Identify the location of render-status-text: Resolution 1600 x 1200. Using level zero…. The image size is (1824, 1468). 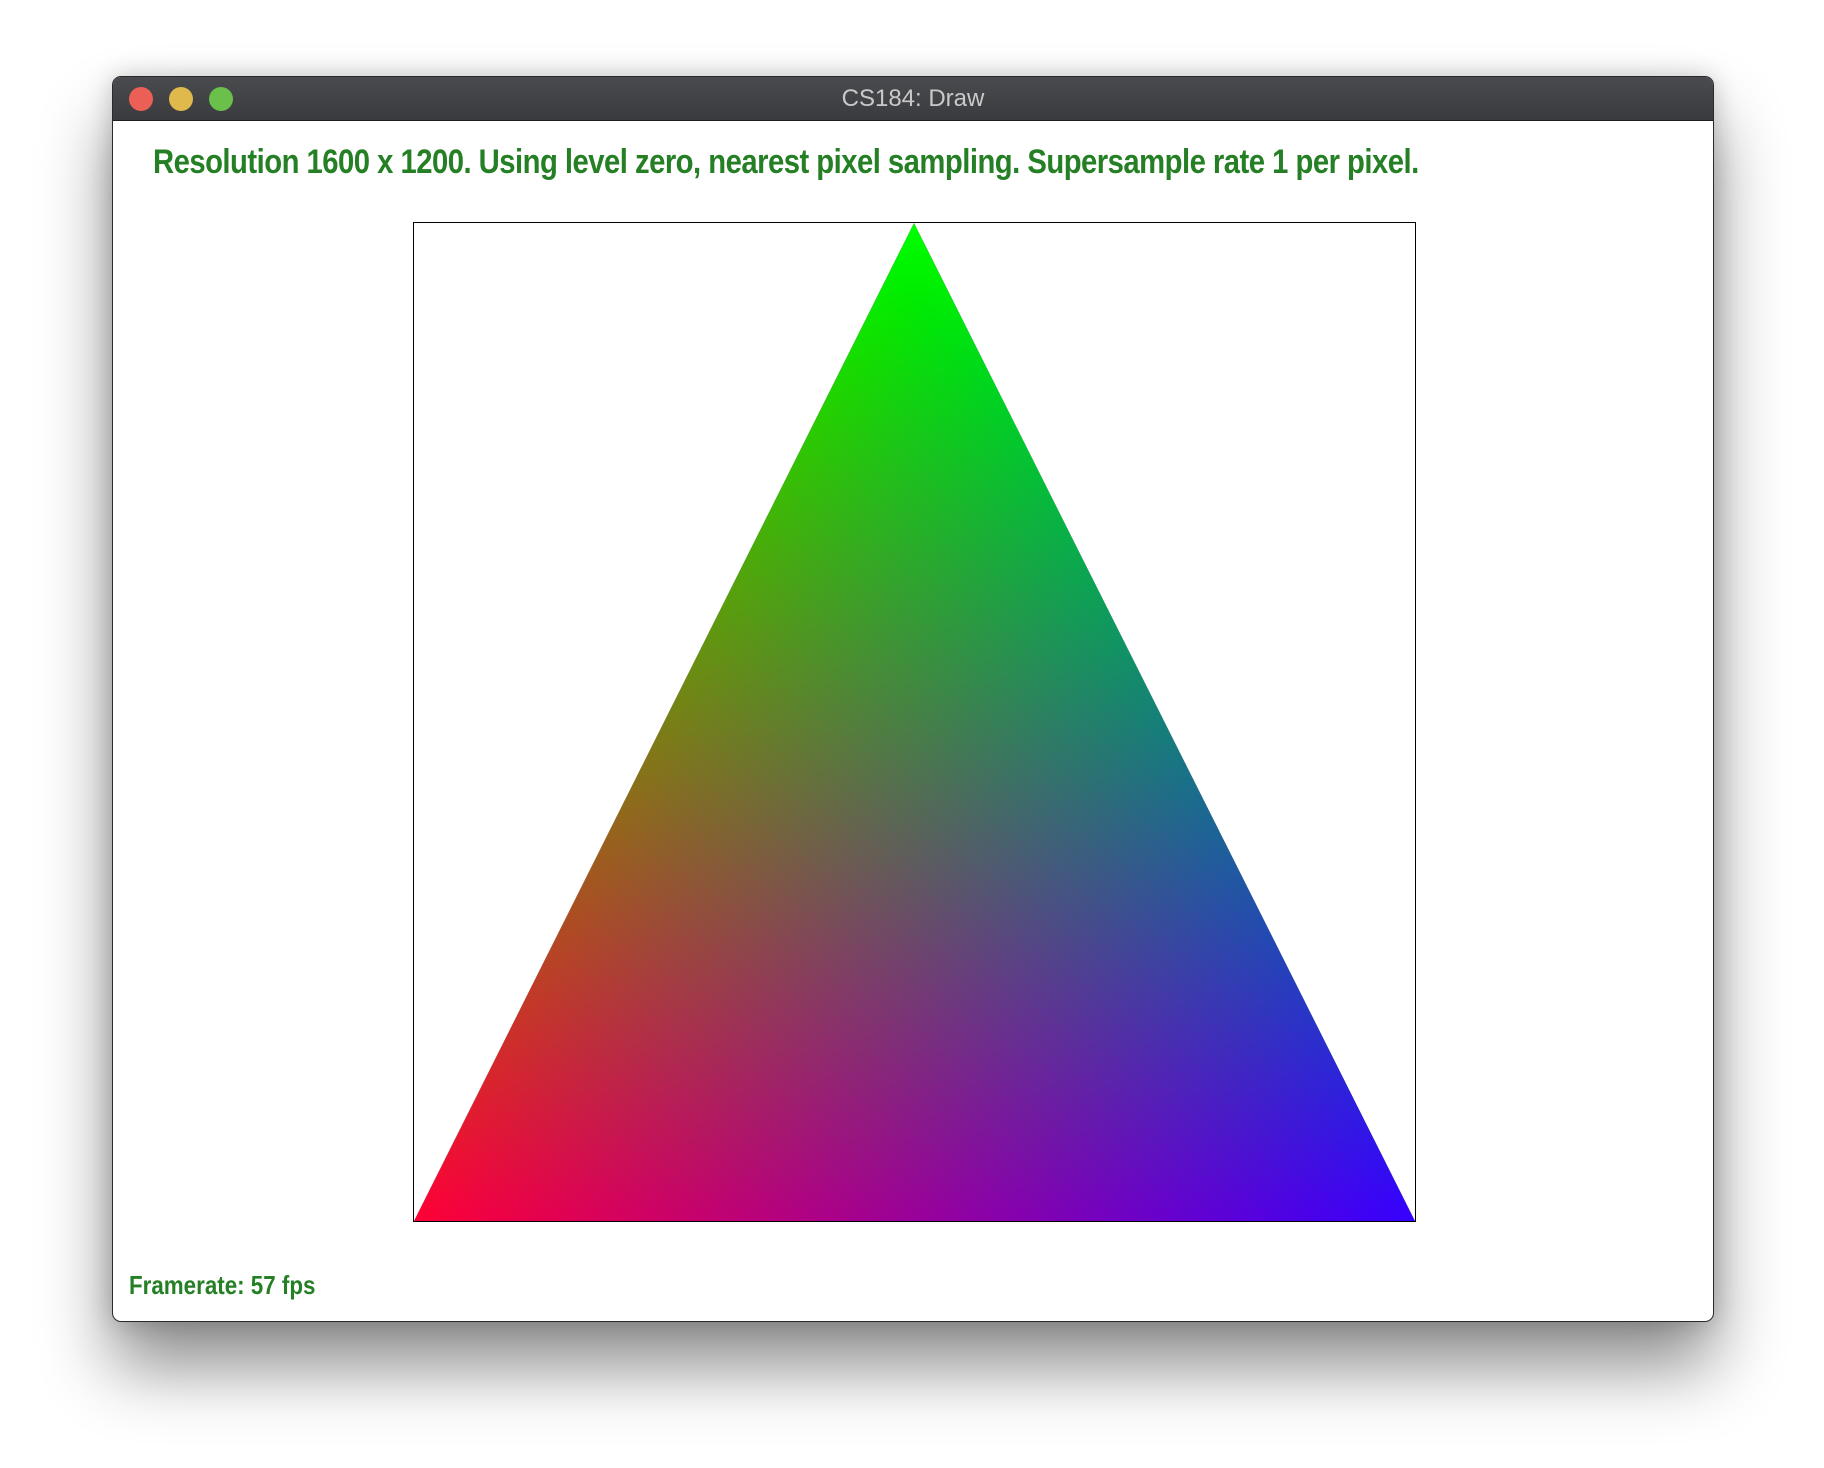
(786, 162).